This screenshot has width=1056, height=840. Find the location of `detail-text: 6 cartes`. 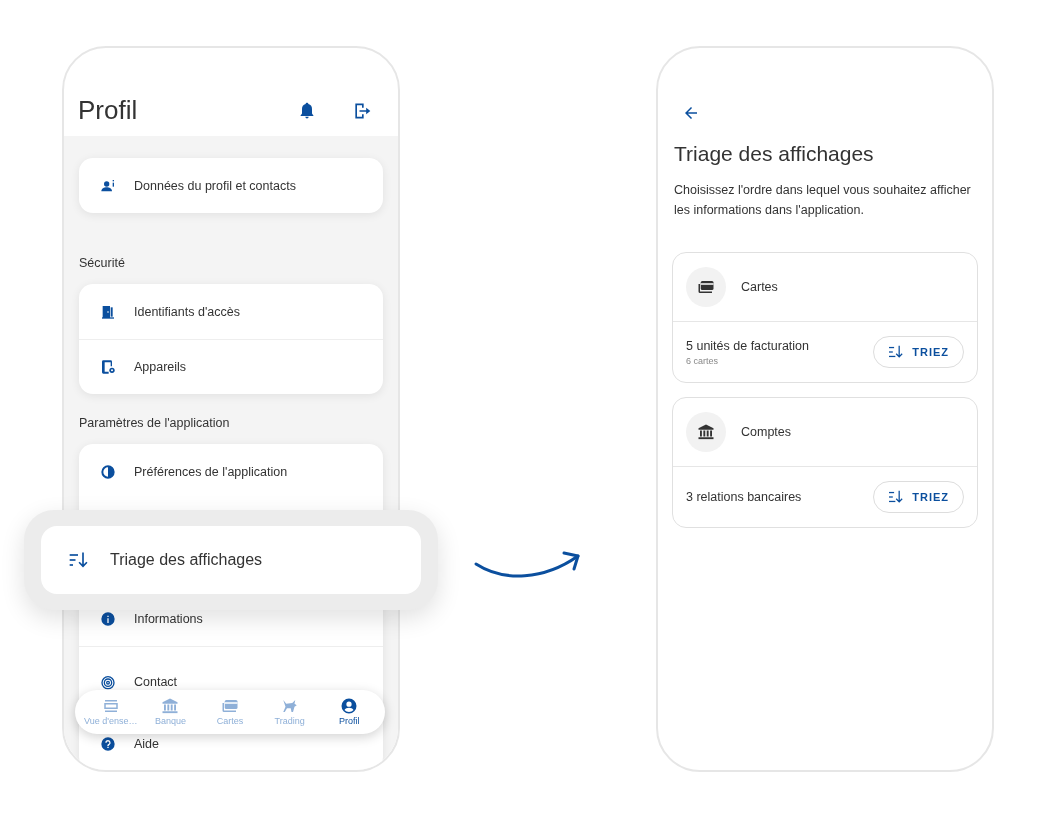

detail-text: 6 cartes is located at coordinates (702, 360).